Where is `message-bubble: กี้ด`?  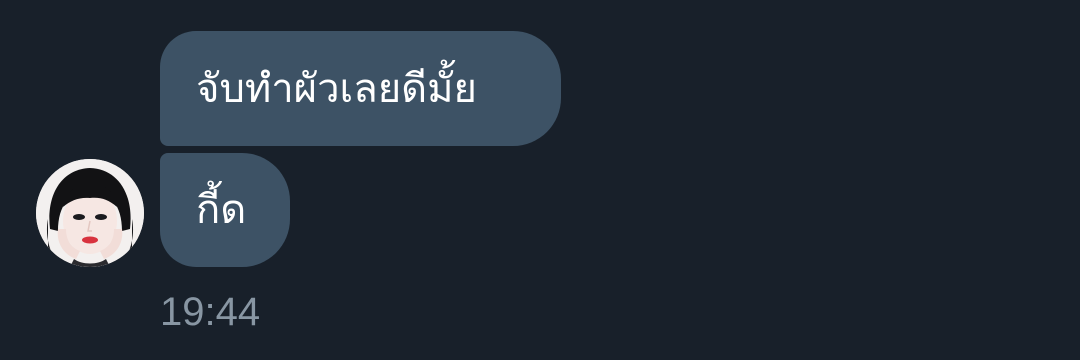 message-bubble: กี้ด is located at coordinates (225, 210).